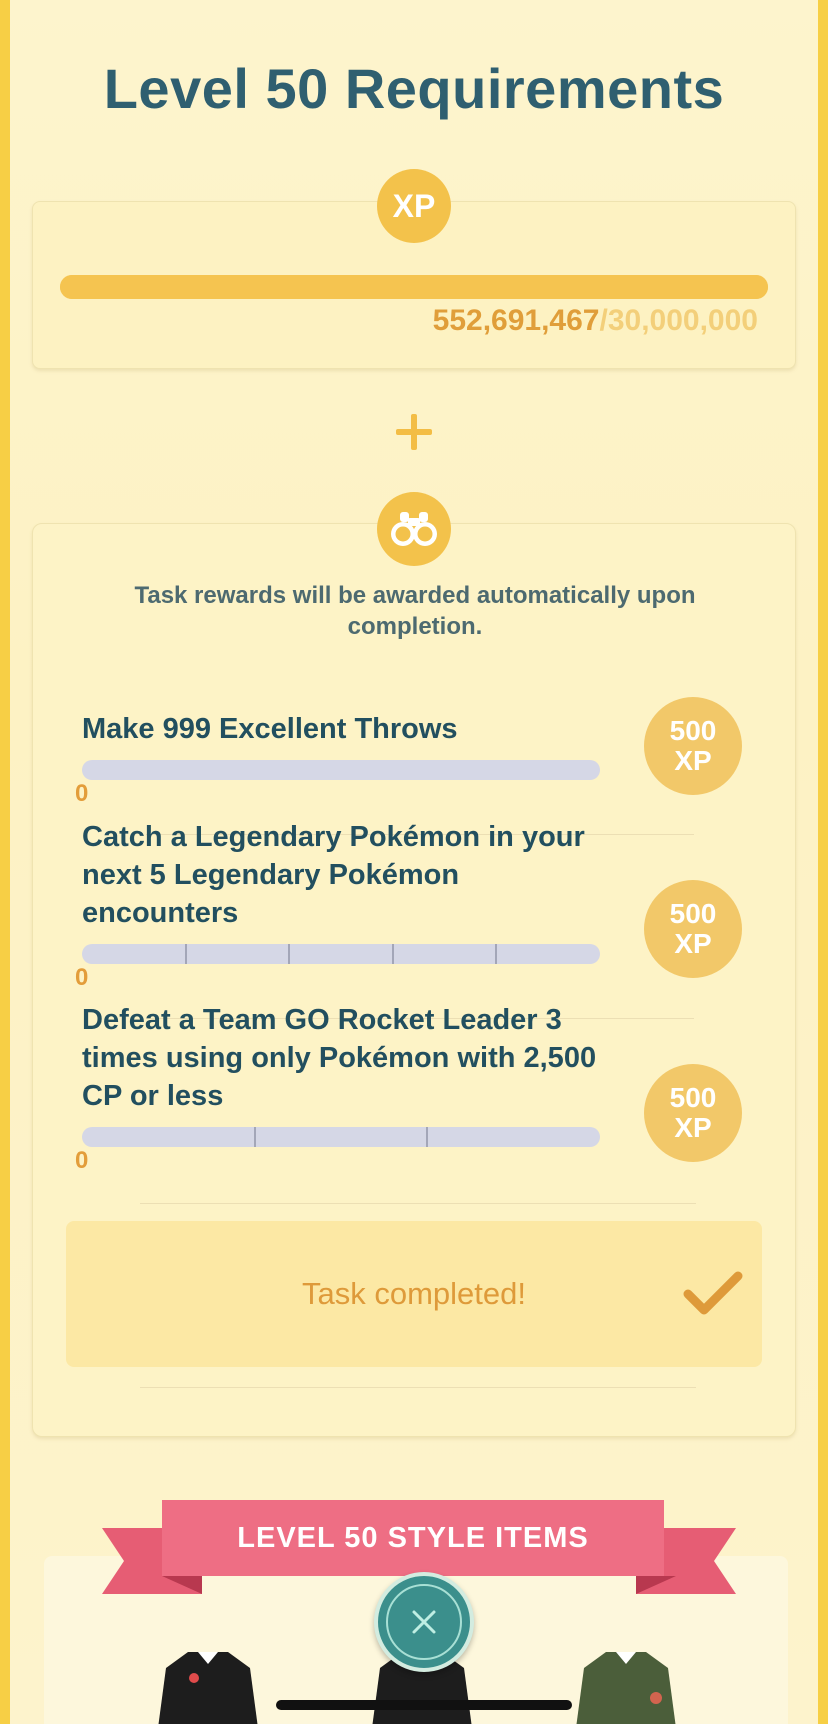 The height and width of the screenshot is (1724, 828). I want to click on task-completed-label: Task completed!, so click(414, 1293).